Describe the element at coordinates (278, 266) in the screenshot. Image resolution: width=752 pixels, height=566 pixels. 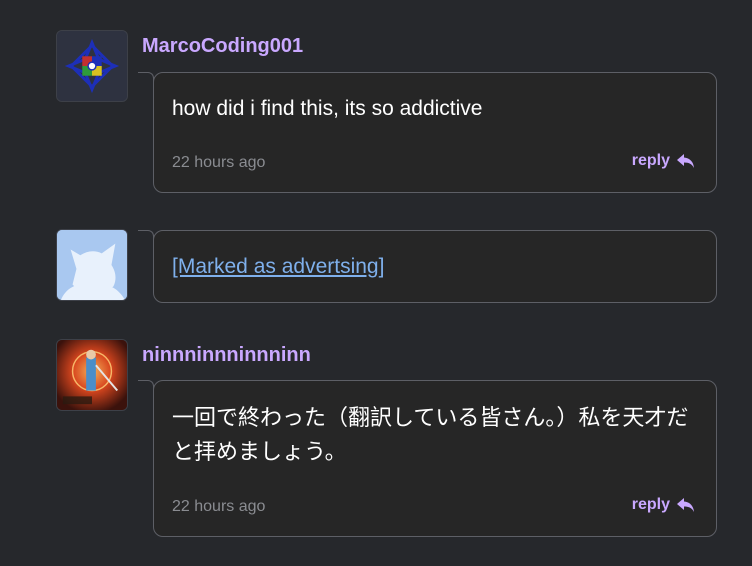
I see `marked-as-advertising-link: [Marked as advertsing]` at that location.